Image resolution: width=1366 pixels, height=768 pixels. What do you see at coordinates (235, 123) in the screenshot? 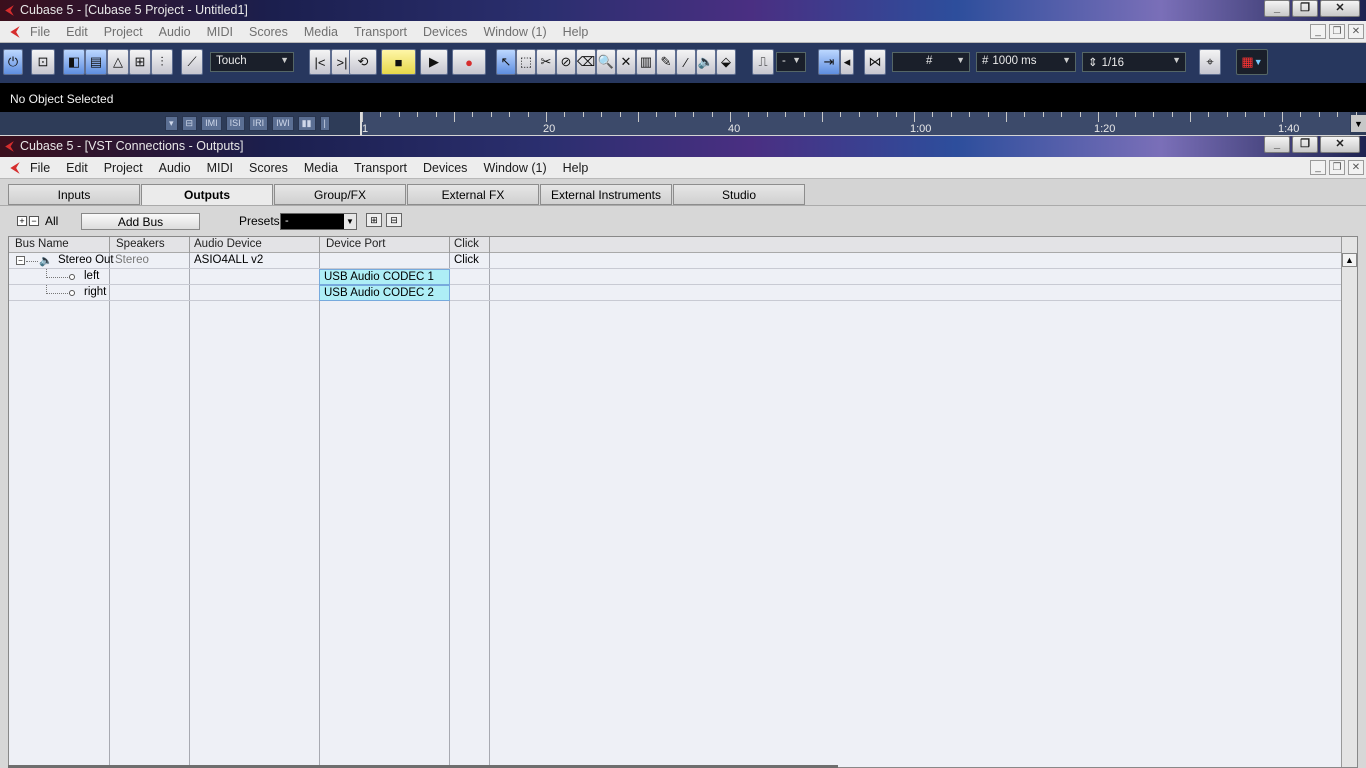
I see `ruler-button-s: ISI` at bounding box center [235, 123].